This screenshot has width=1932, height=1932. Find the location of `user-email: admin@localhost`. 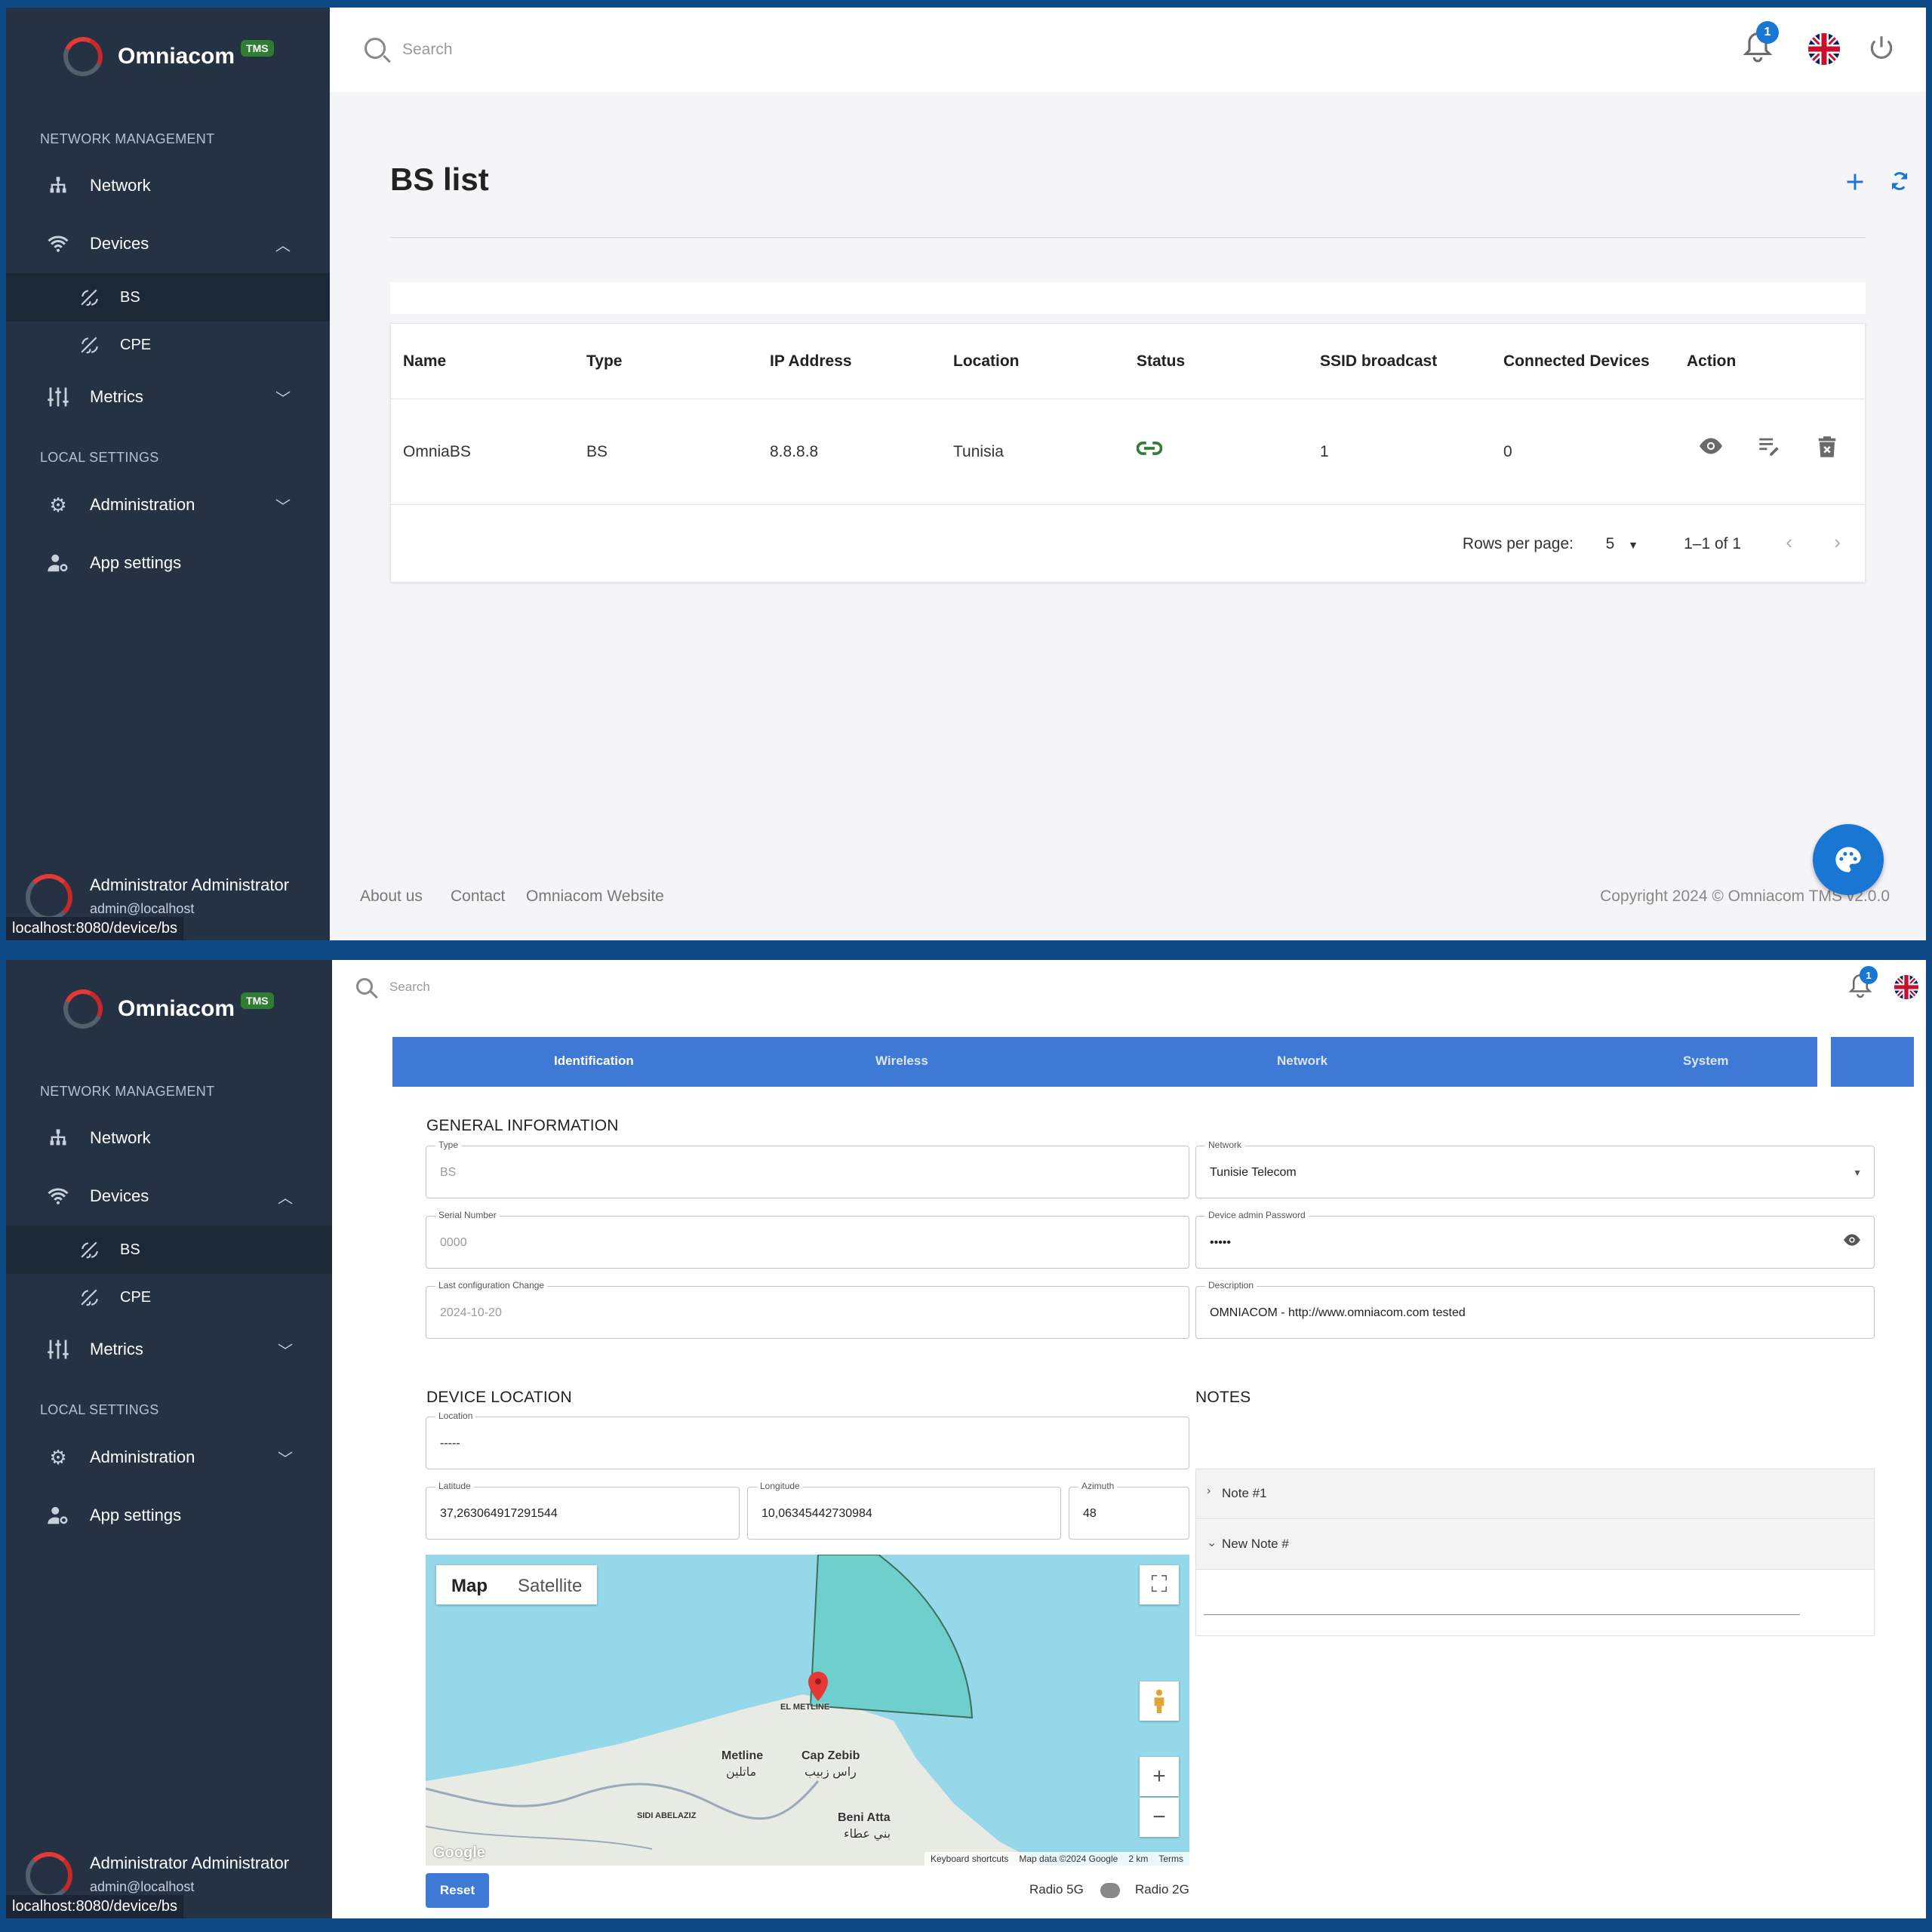

user-email: admin@localhost is located at coordinates (142, 908).